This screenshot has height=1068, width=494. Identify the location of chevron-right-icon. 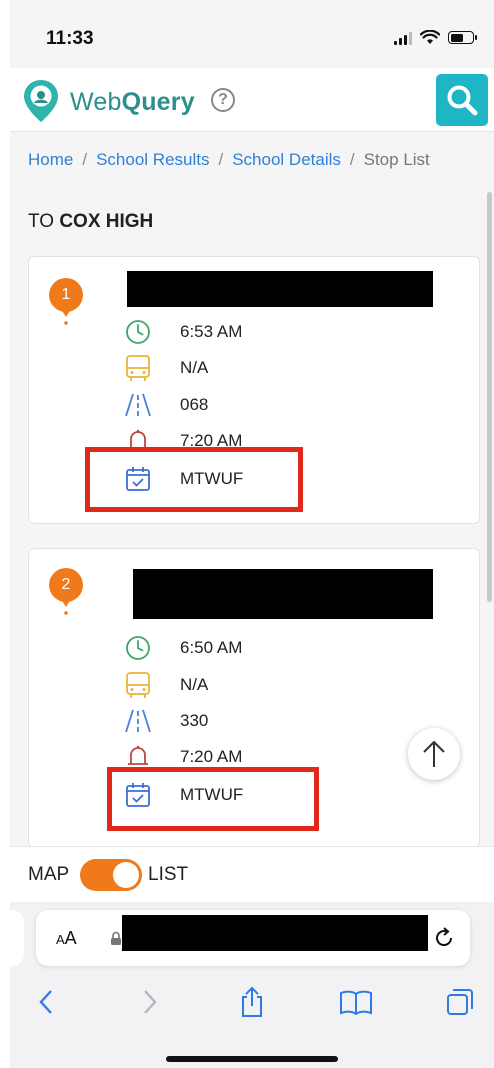
(150, 1002).